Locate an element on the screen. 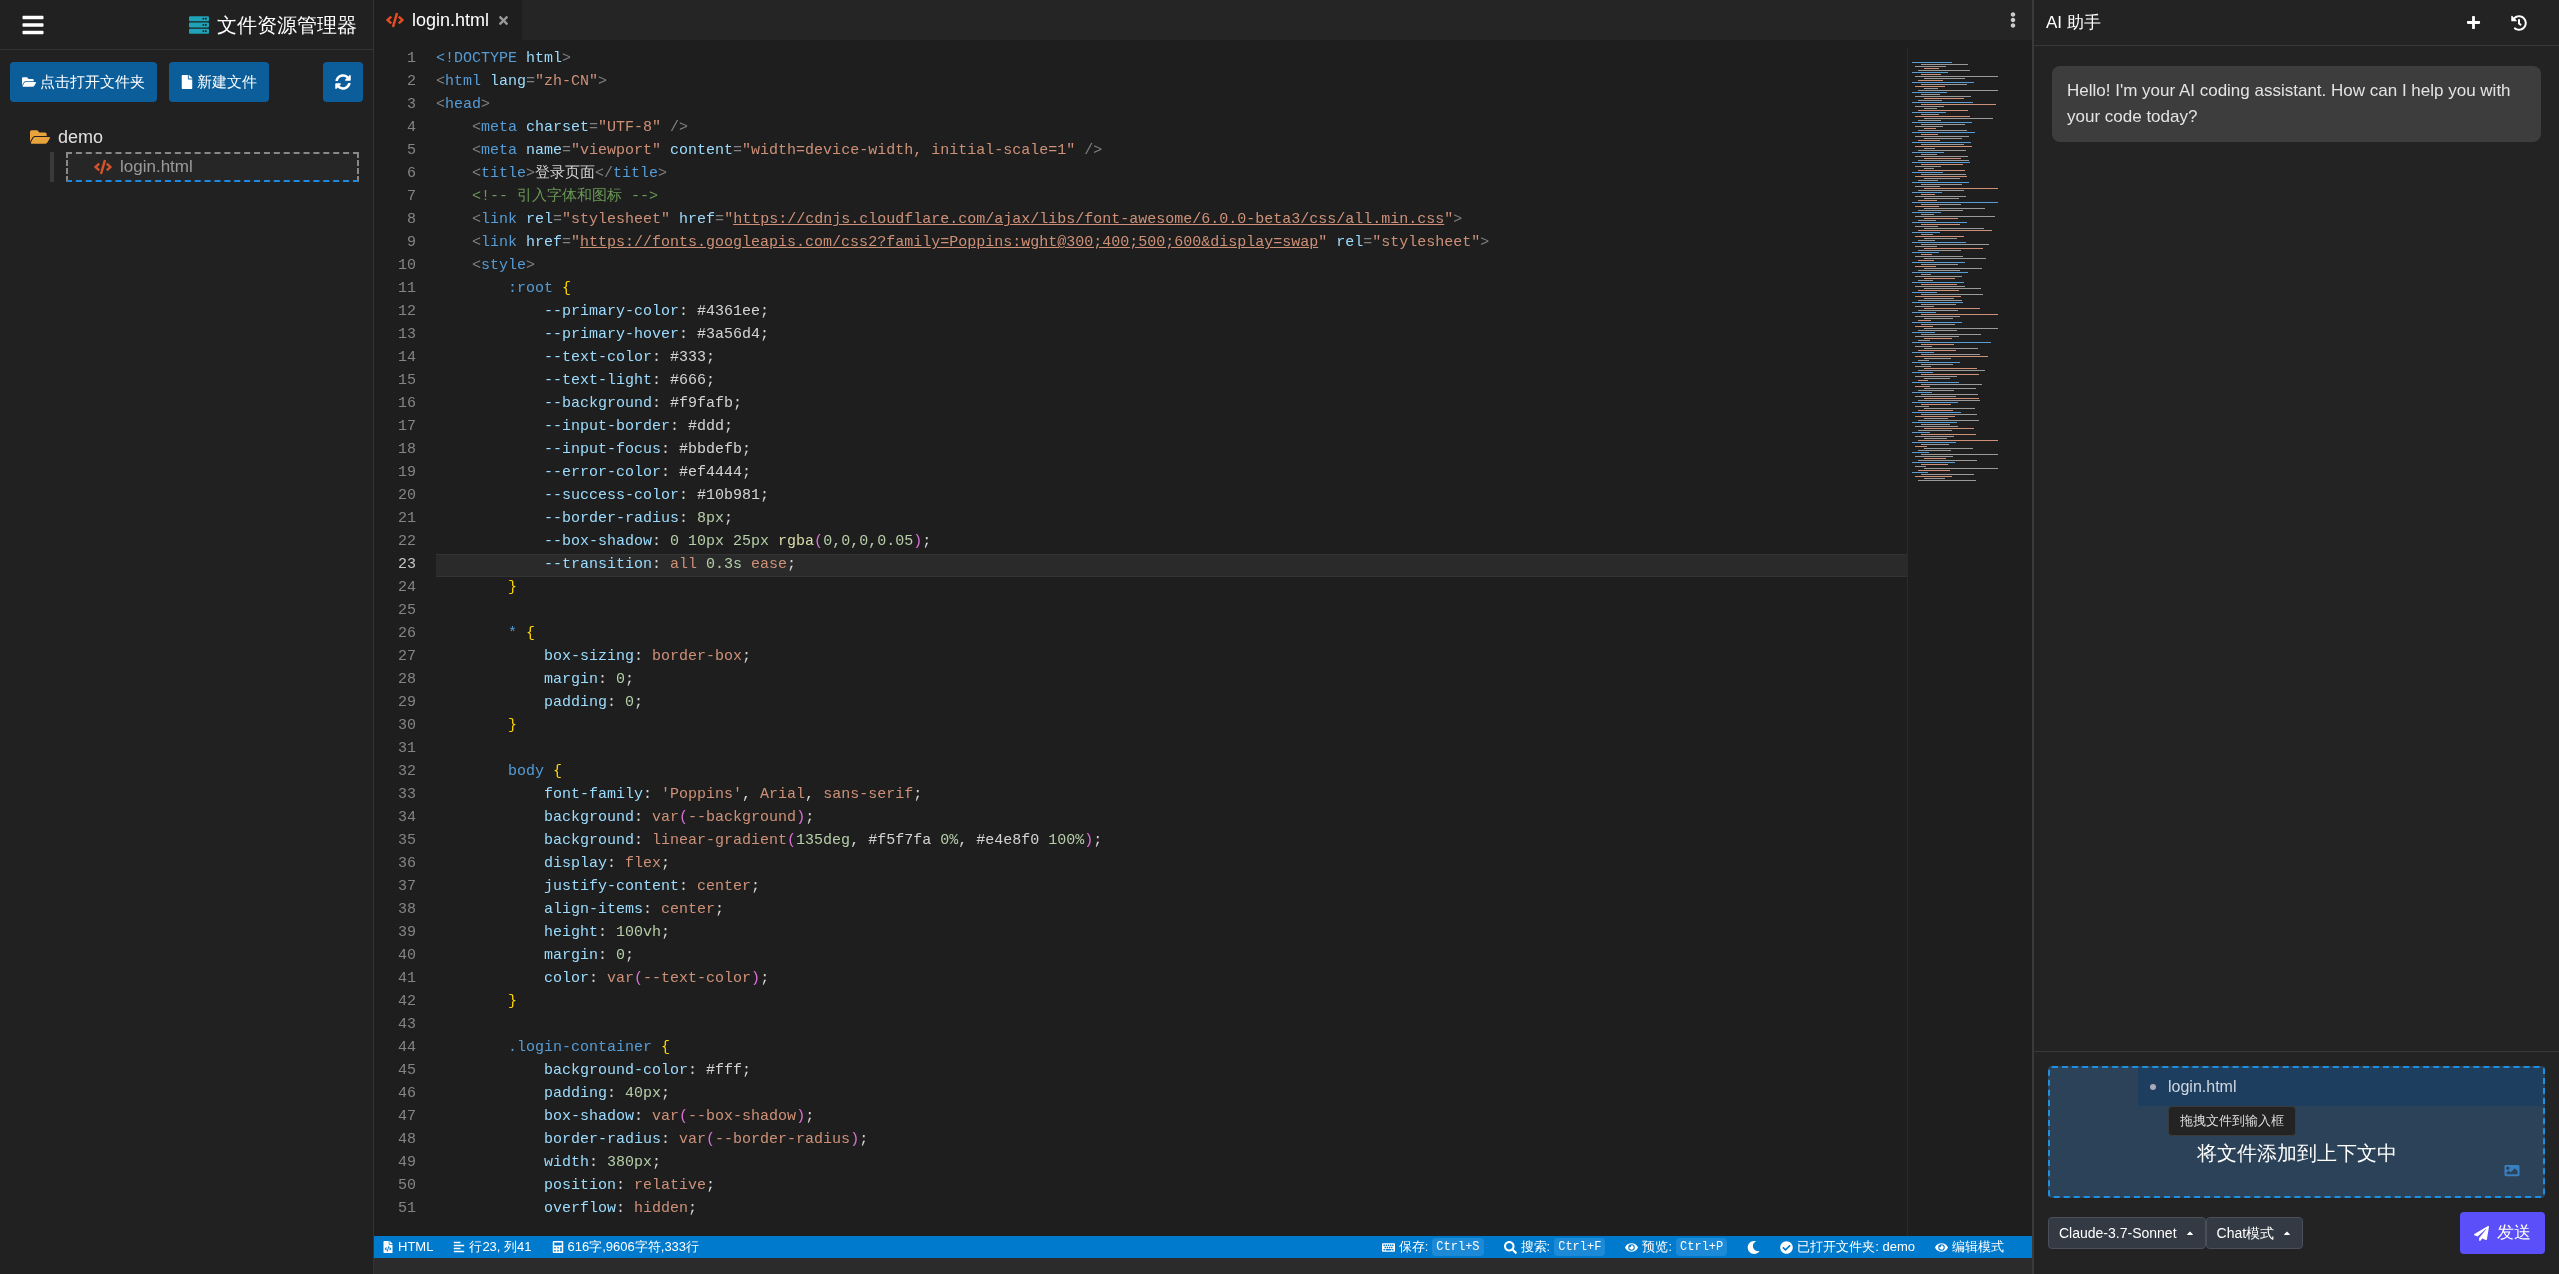 Image resolution: width=2559 pixels, height=1274 pixels. send-button: 发送 is located at coordinates (2502, 1233).